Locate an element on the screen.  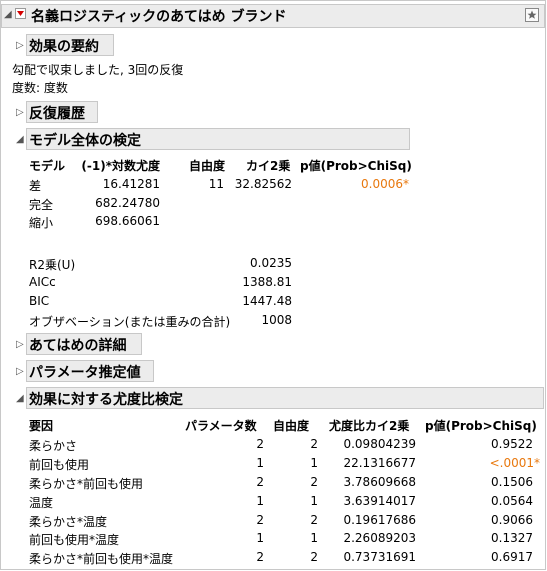
stat-value: 1447.48 is located at coordinates (267, 301).